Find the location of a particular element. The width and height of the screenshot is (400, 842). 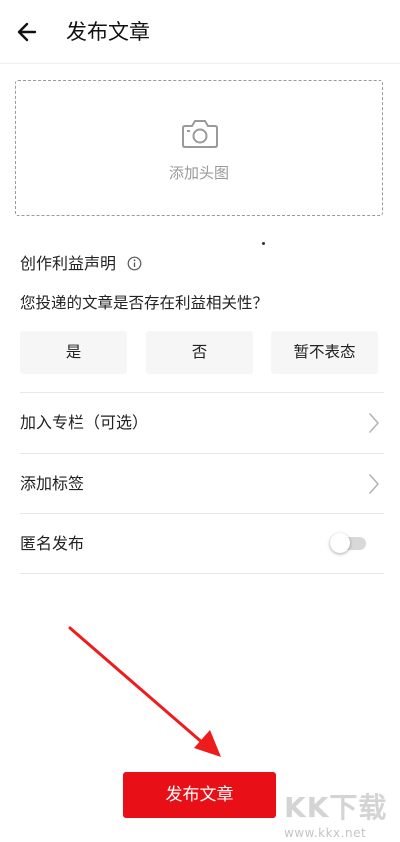

kkx-watermark-url: www.kkx.net is located at coordinates (325, 833).